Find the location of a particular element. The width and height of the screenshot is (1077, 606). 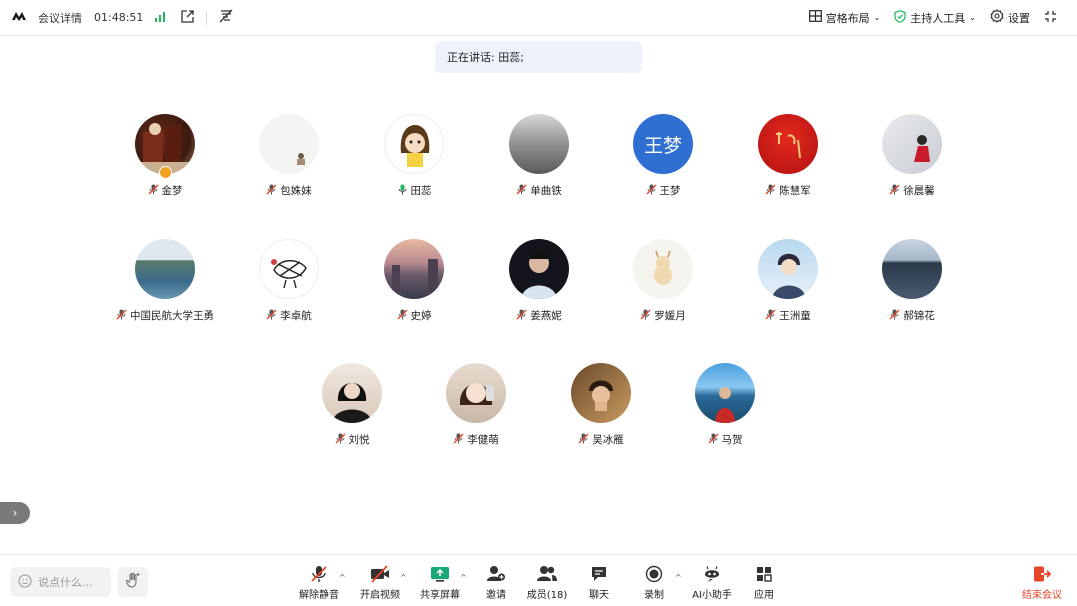

smile-icon is located at coordinates (25, 582).